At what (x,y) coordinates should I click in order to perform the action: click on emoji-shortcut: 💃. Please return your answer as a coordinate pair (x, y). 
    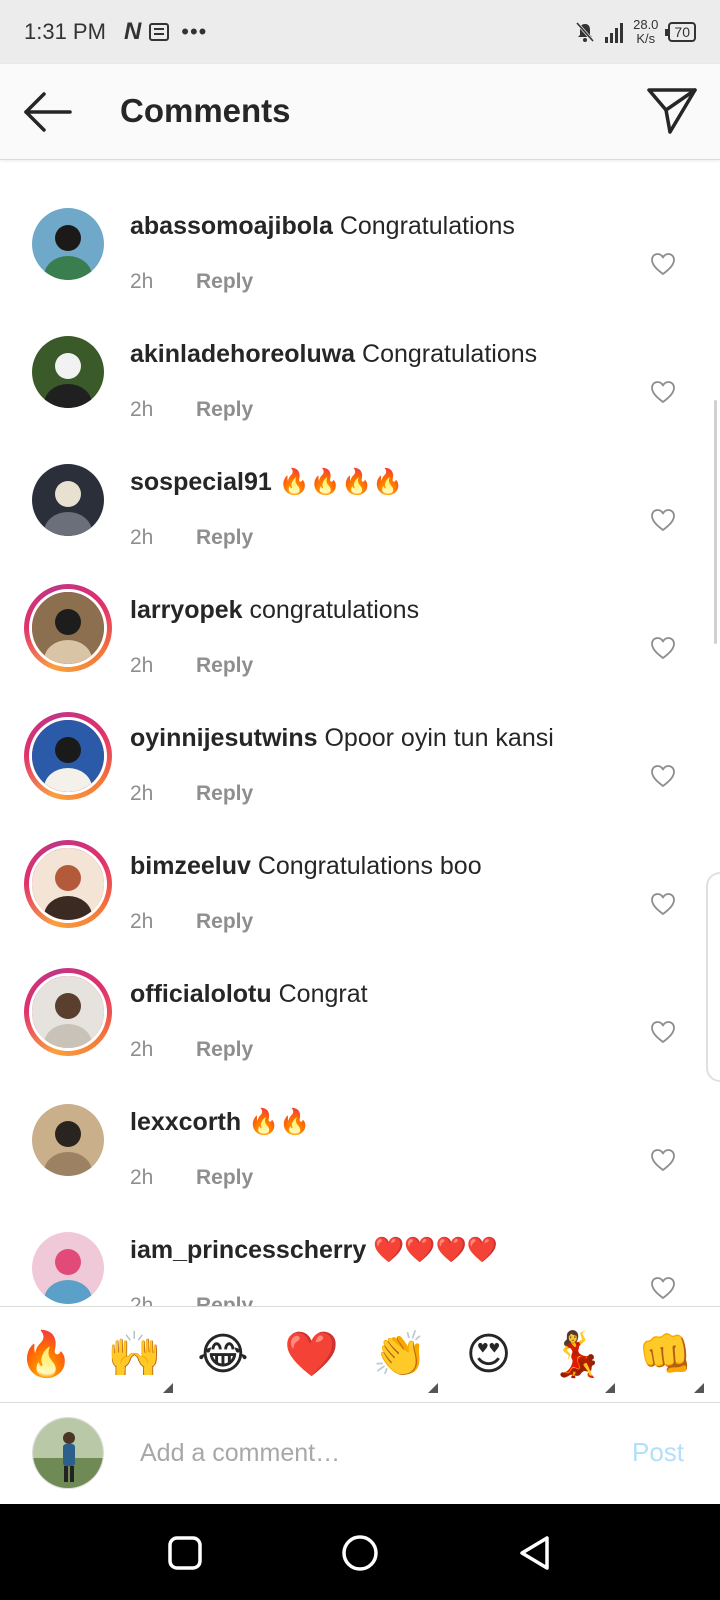
    Looking at the image, I should click on (581, 1360).